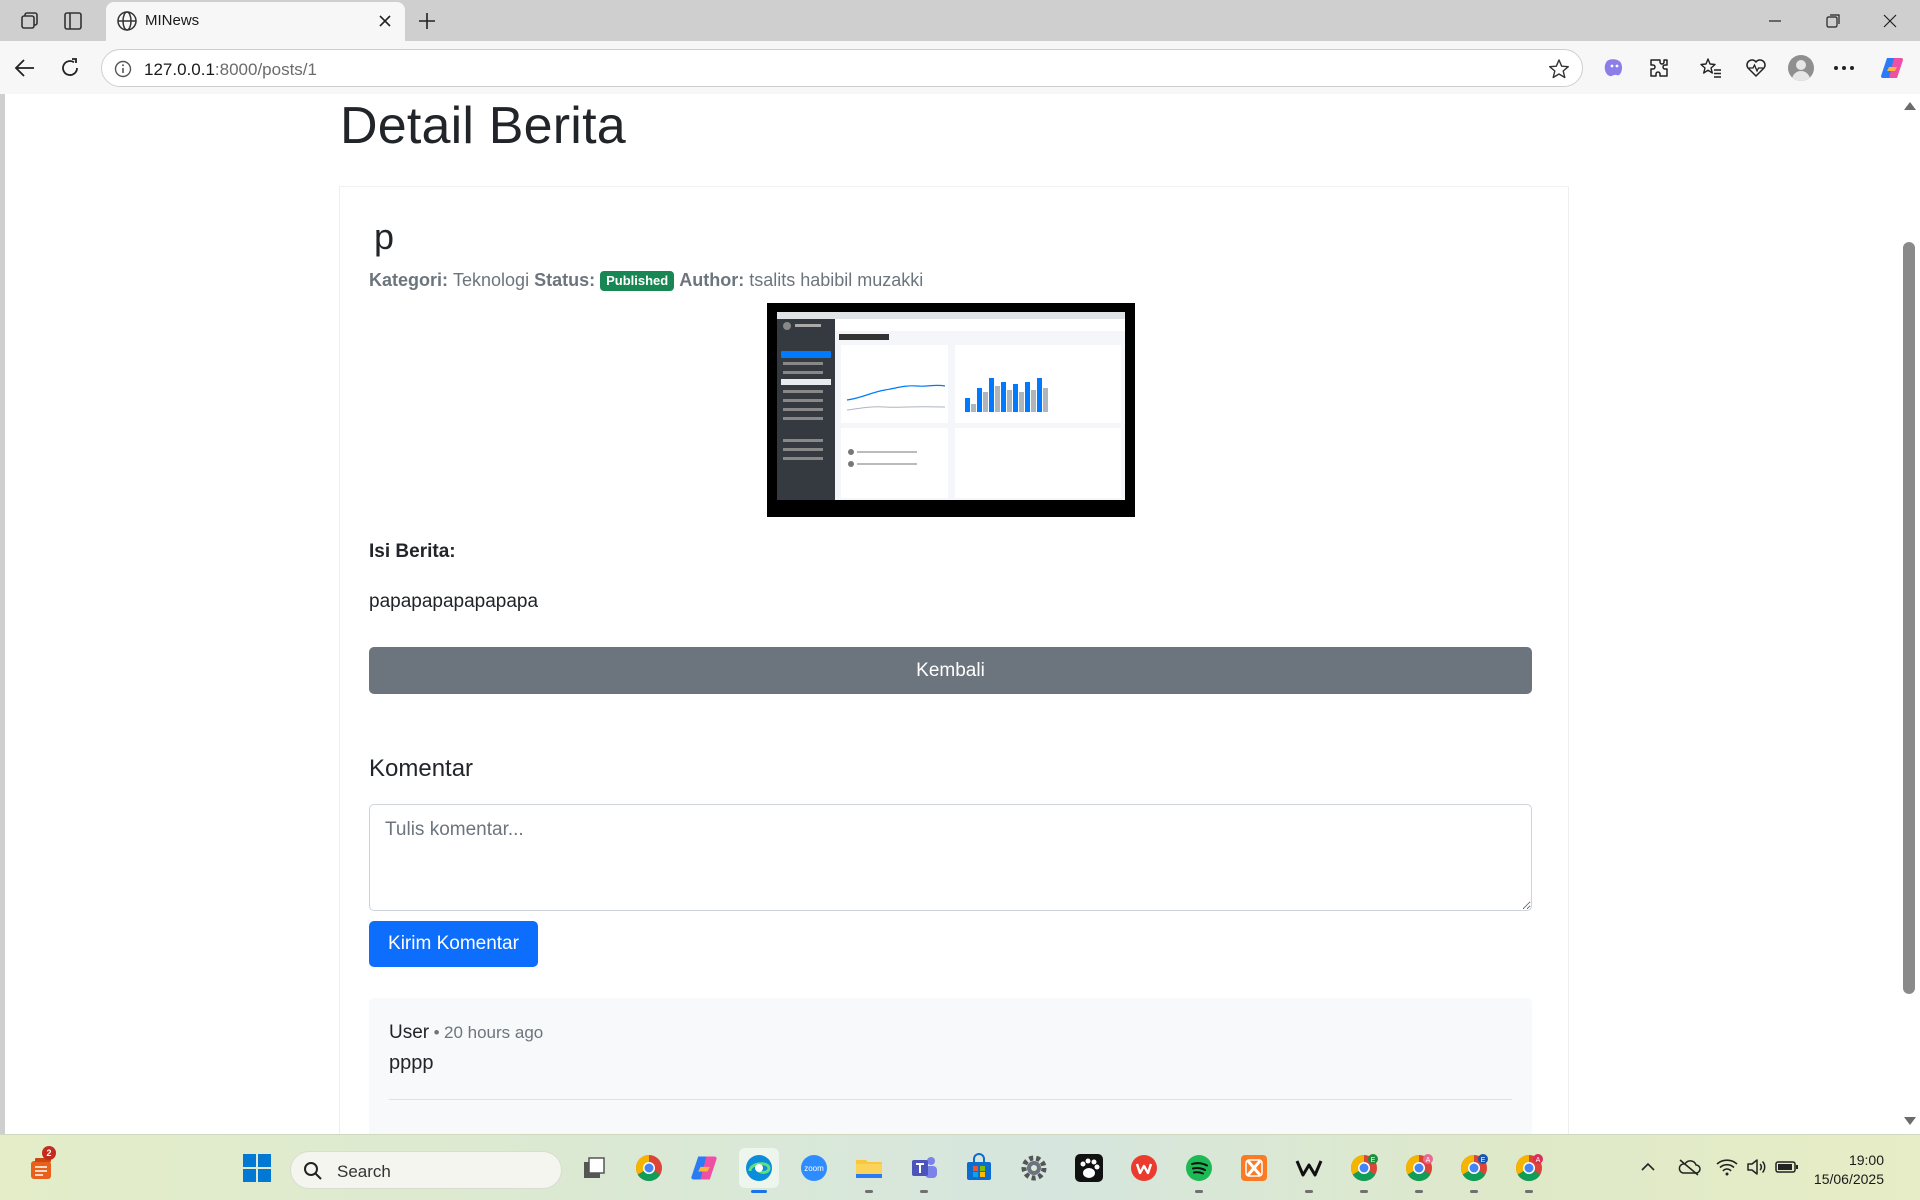 This screenshot has width=1920, height=1200. I want to click on page-scrollbar, so click(1909, 614).